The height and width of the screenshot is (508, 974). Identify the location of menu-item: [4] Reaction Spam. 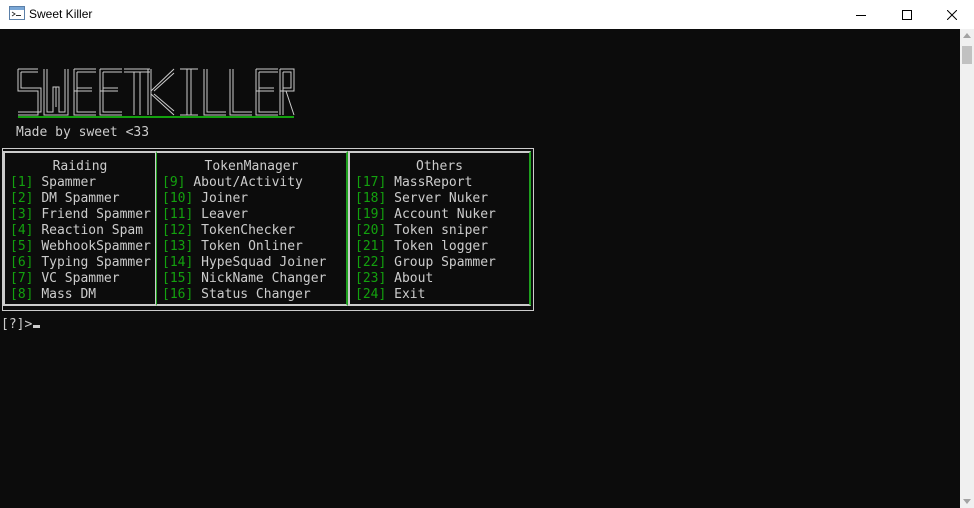
(77, 230).